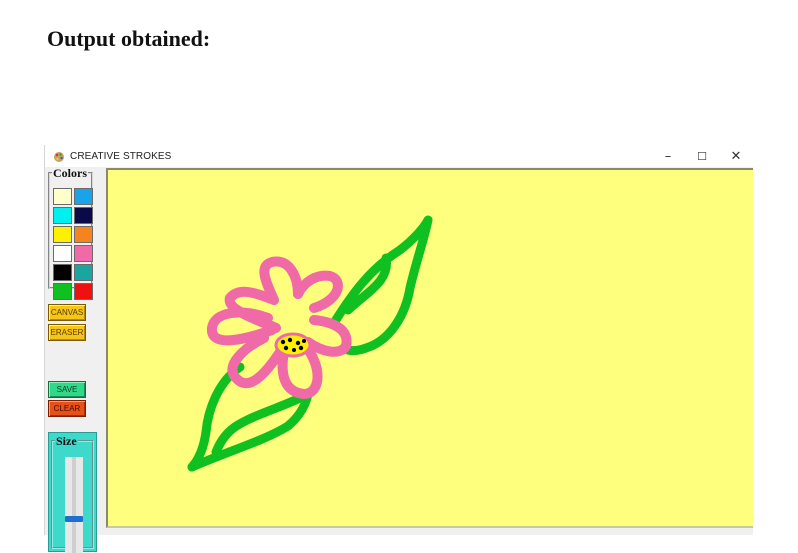 This screenshot has width=798, height=553. Describe the element at coordinates (67, 408) in the screenshot. I see `clear-button: CLEAR` at that location.